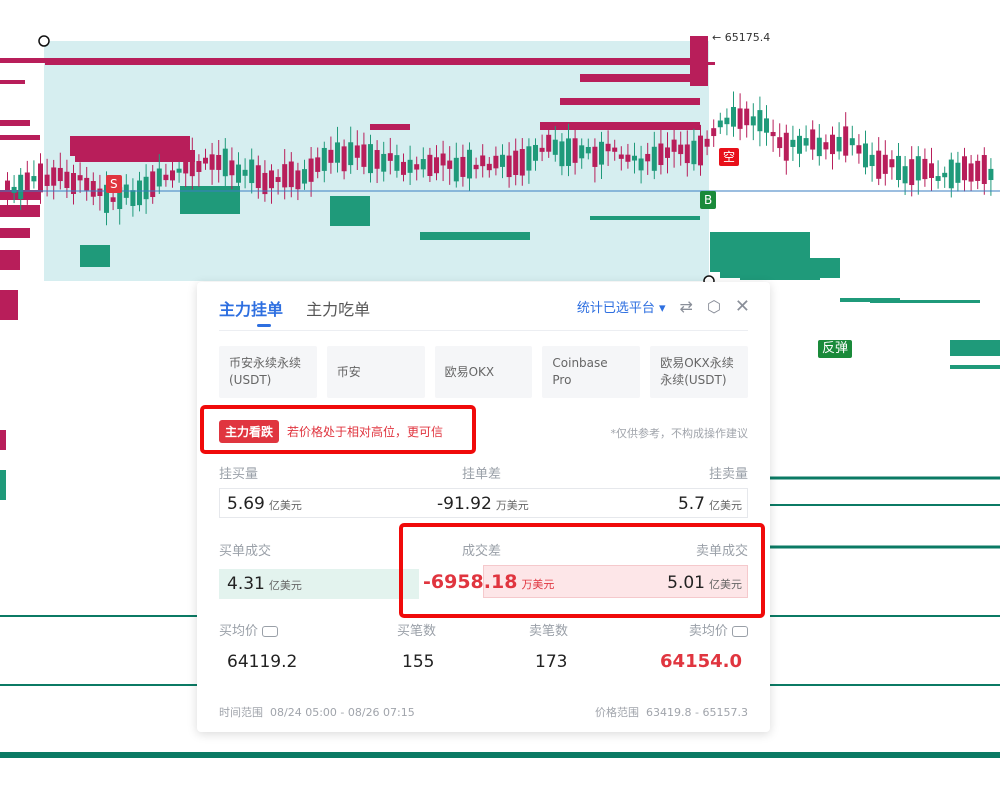  What do you see at coordinates (114, 184) in the screenshot?
I see `marker-s: S` at bounding box center [114, 184].